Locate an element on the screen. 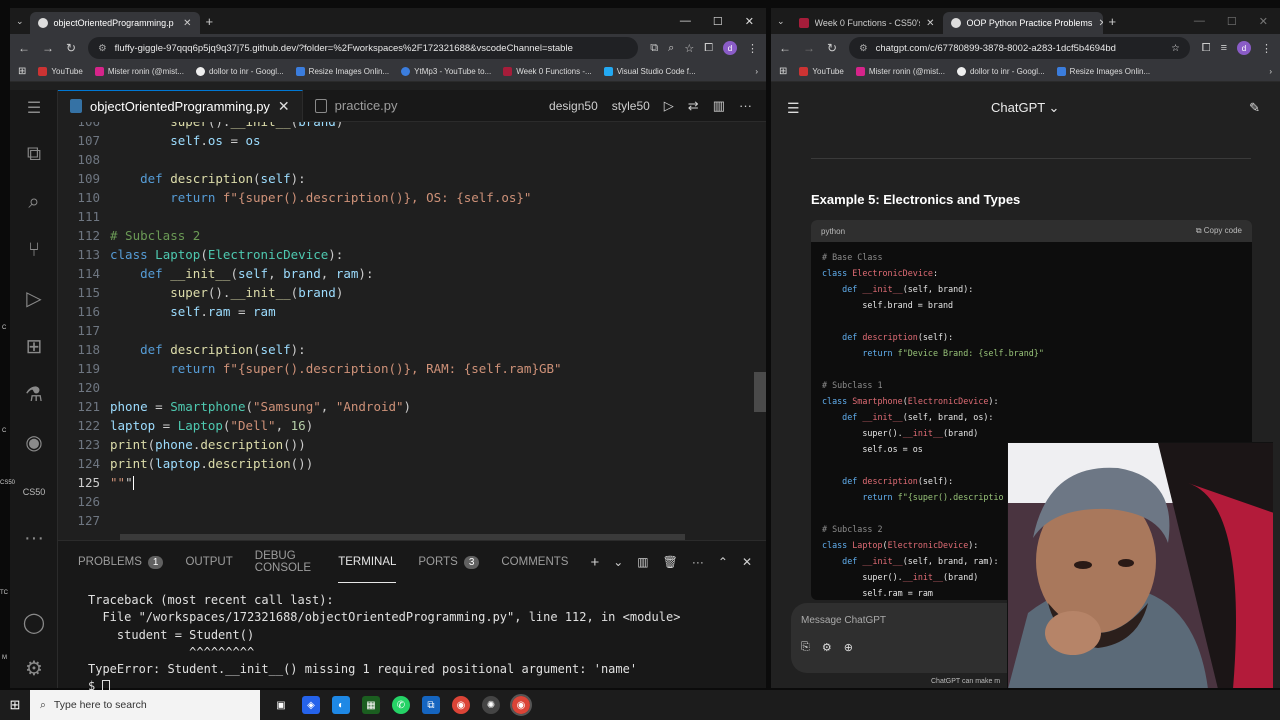  sidebar-toggle-icon: ☰ is located at coordinates (793, 108).